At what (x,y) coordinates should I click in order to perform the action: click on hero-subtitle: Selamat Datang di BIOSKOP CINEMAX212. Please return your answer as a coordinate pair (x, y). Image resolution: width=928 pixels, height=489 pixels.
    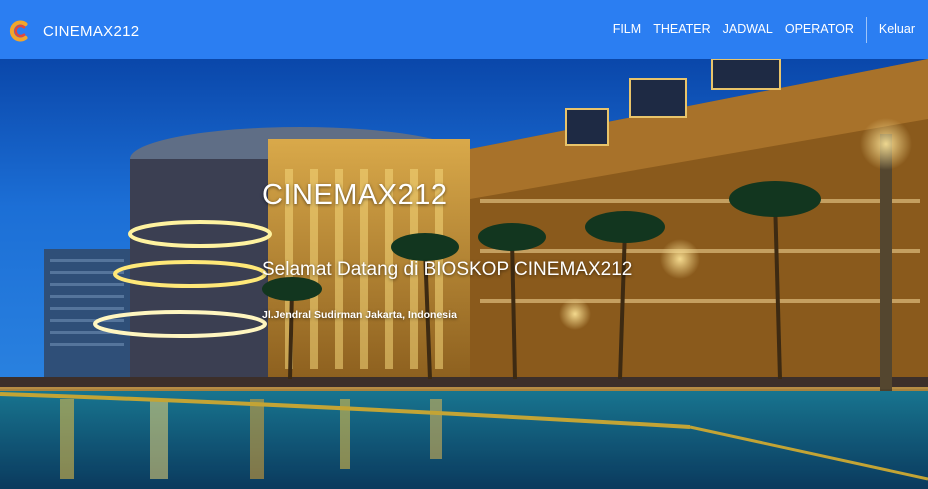
    Looking at the image, I should click on (447, 269).